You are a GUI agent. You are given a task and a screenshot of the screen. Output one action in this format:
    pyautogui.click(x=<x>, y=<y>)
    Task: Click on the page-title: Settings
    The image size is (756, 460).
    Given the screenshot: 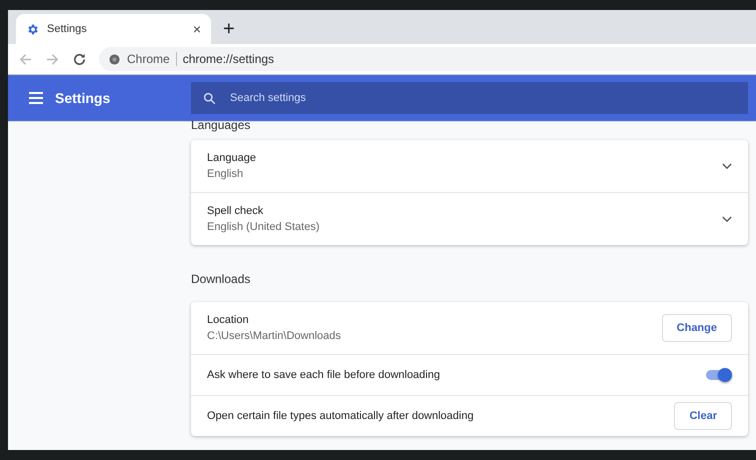 What is the action you would take?
    pyautogui.click(x=82, y=98)
    